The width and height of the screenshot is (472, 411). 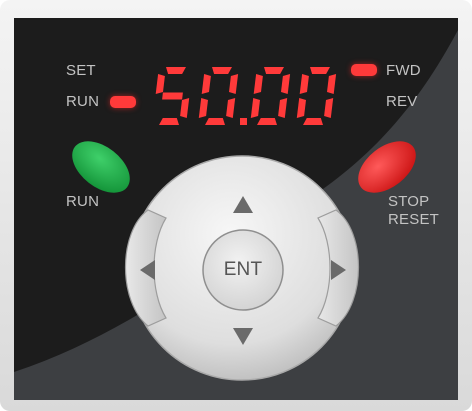 I want to click on run-button-label: RUN, so click(x=83, y=201).